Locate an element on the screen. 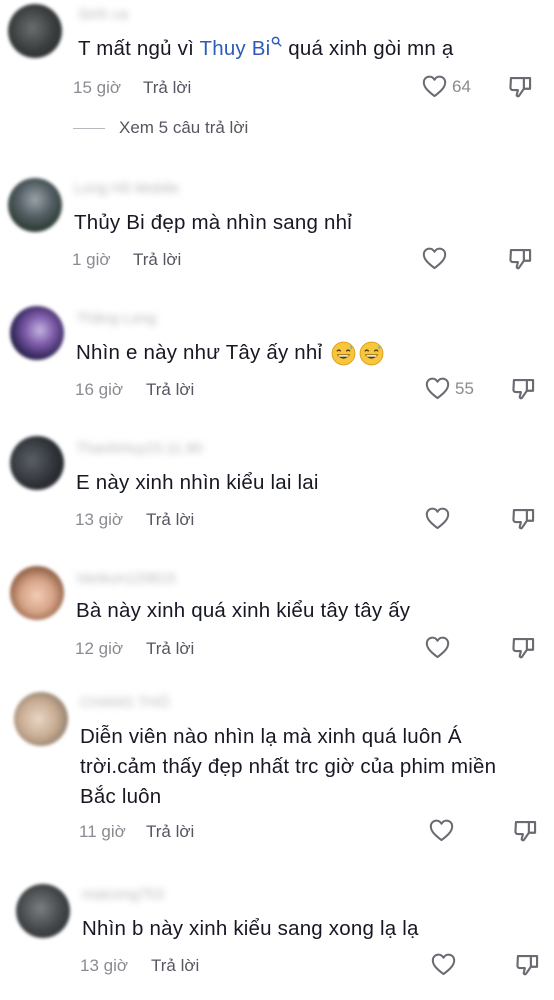 The image size is (554, 1000). comment-text-part: T mất ngủ vì is located at coordinates (139, 48).